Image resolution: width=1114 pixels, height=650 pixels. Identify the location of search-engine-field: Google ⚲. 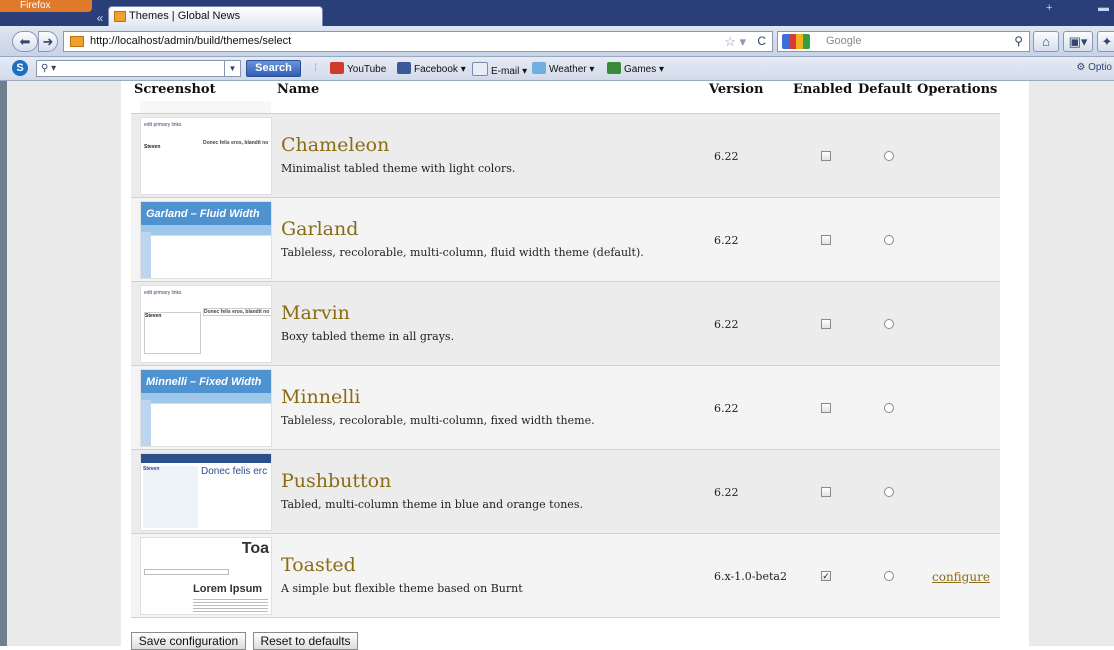
(903, 41).